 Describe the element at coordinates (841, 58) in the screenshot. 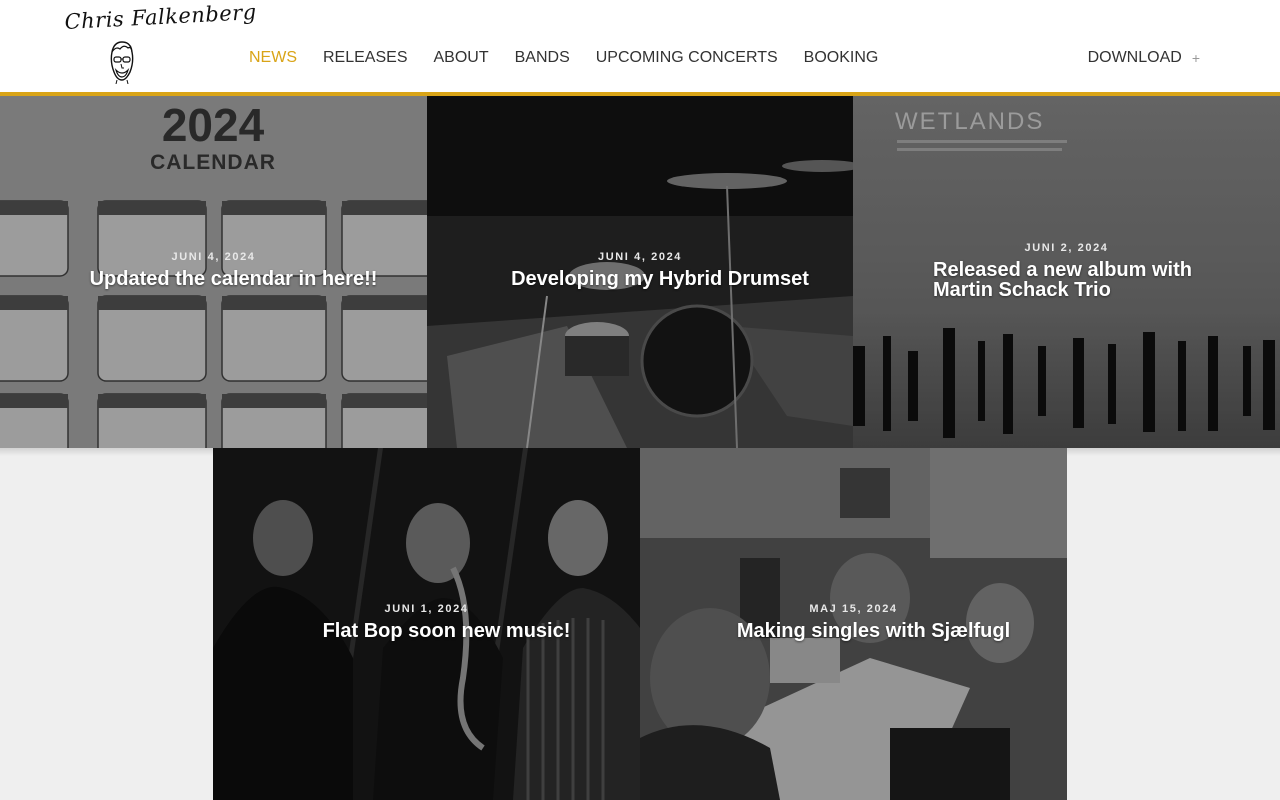

I see `nav-booking: BOOKING` at that location.